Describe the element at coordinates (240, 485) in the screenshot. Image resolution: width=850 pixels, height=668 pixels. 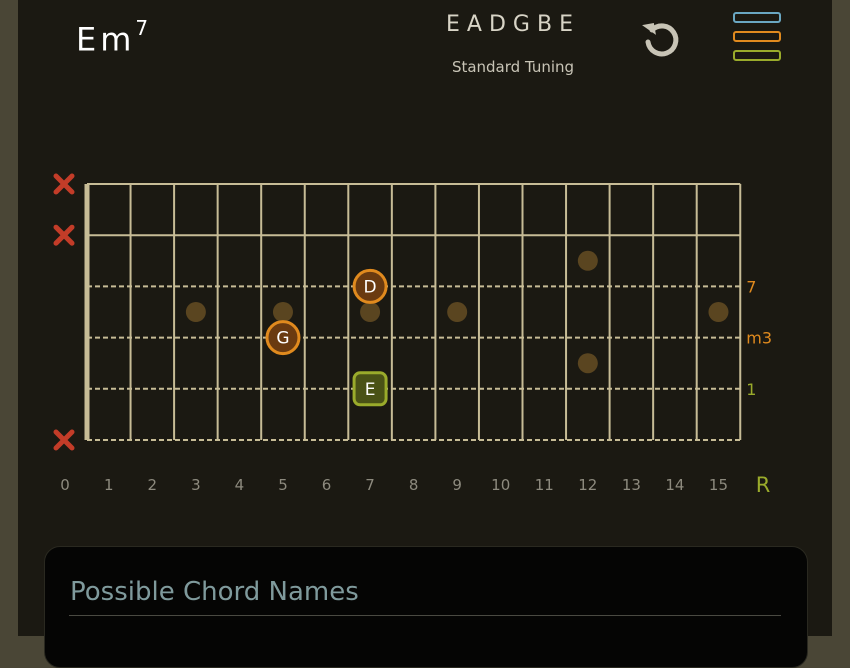
I see `fret-number: 4` at that location.